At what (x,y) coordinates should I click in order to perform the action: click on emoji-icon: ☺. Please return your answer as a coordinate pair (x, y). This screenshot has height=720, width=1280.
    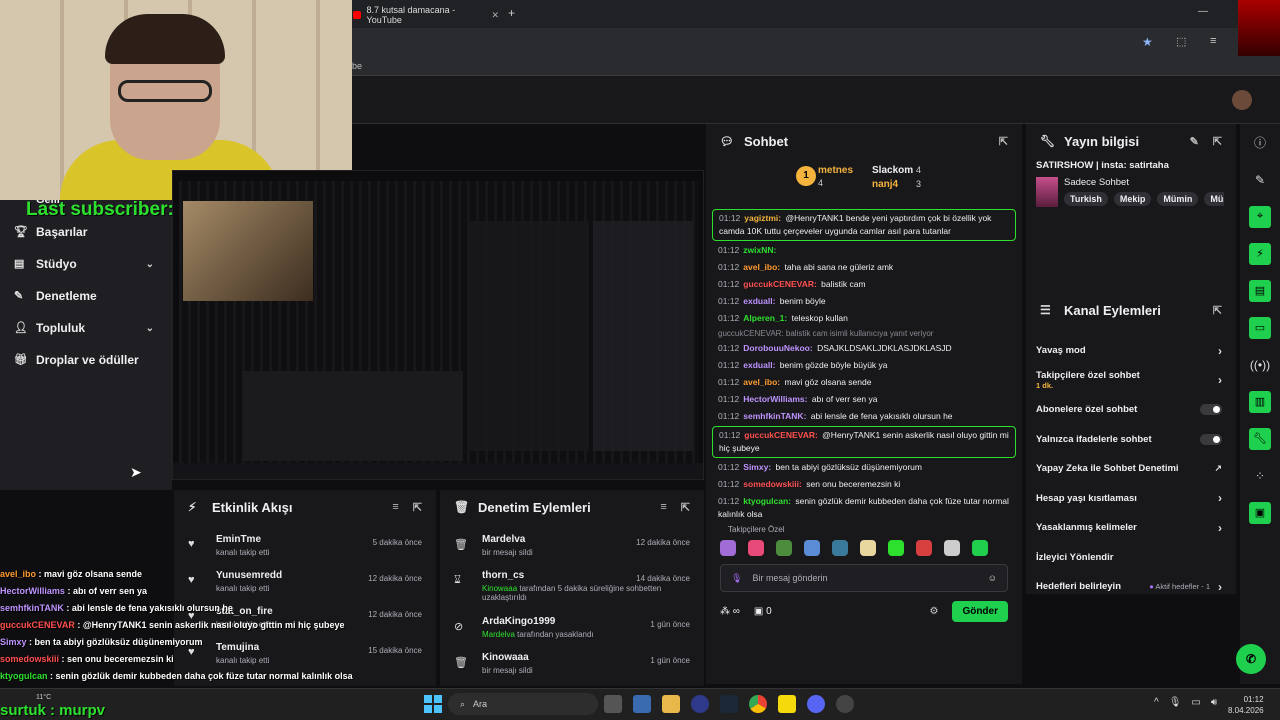
    Looking at the image, I should click on (992, 578).